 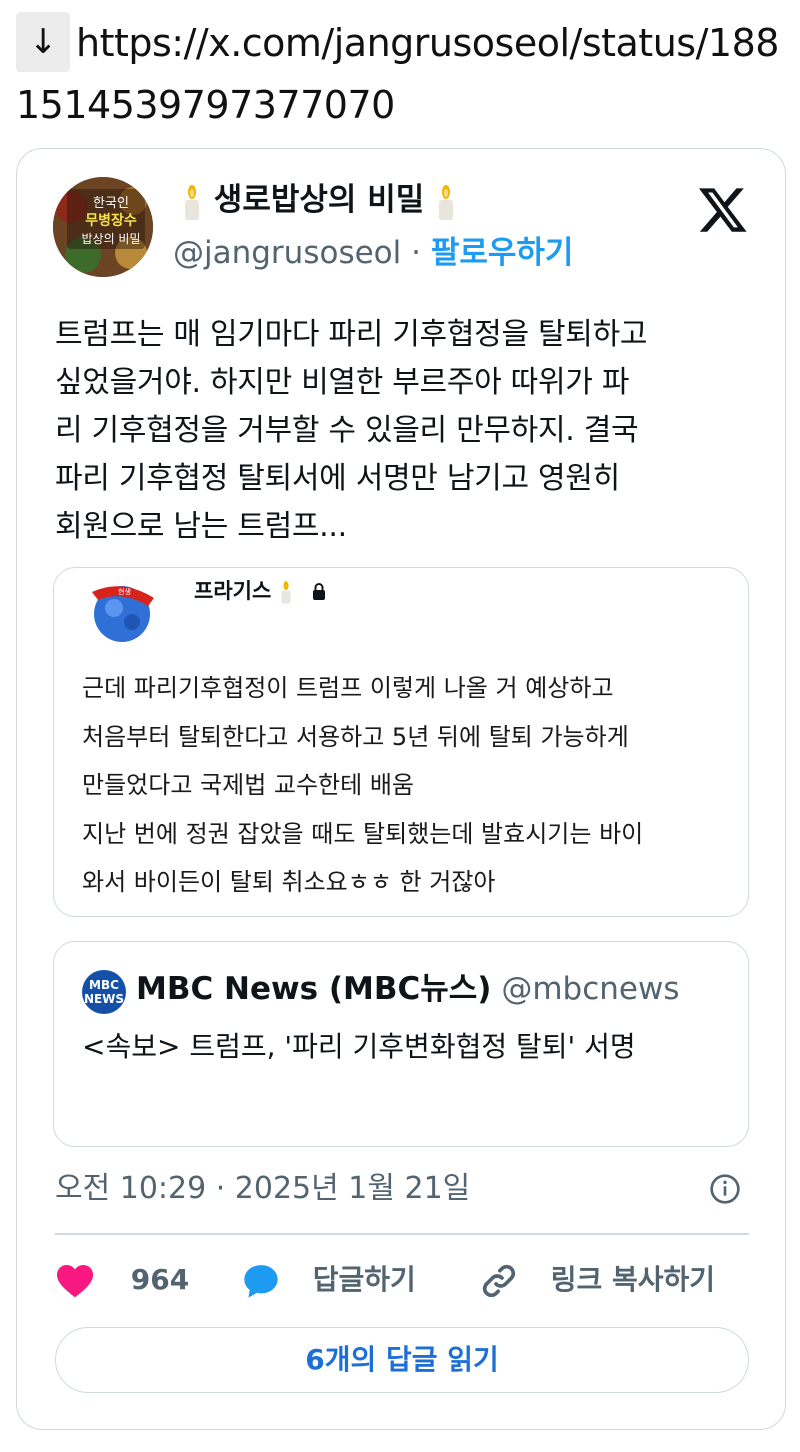 What do you see at coordinates (348, 688) in the screenshot?
I see `quote-line: 근데 파리기후협정이 트럼프 이렇게 나올 거 예상하고` at bounding box center [348, 688].